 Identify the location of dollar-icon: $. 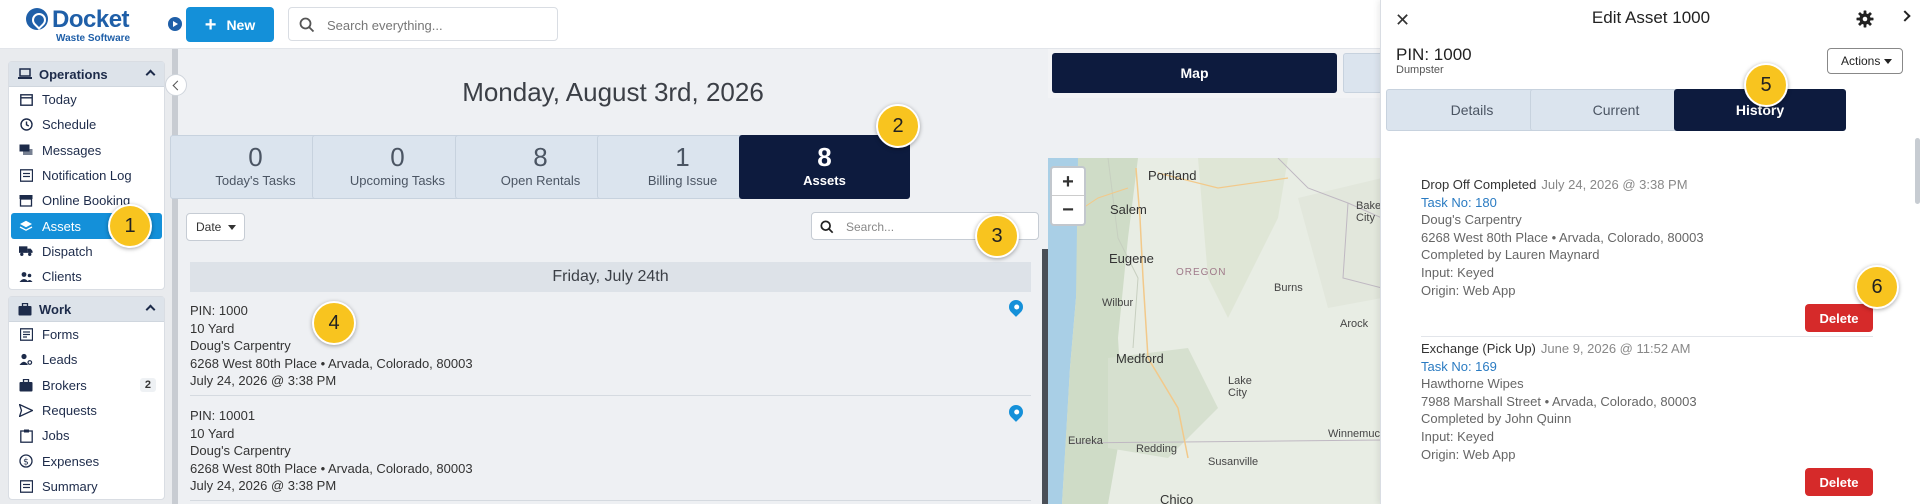
(26, 461).